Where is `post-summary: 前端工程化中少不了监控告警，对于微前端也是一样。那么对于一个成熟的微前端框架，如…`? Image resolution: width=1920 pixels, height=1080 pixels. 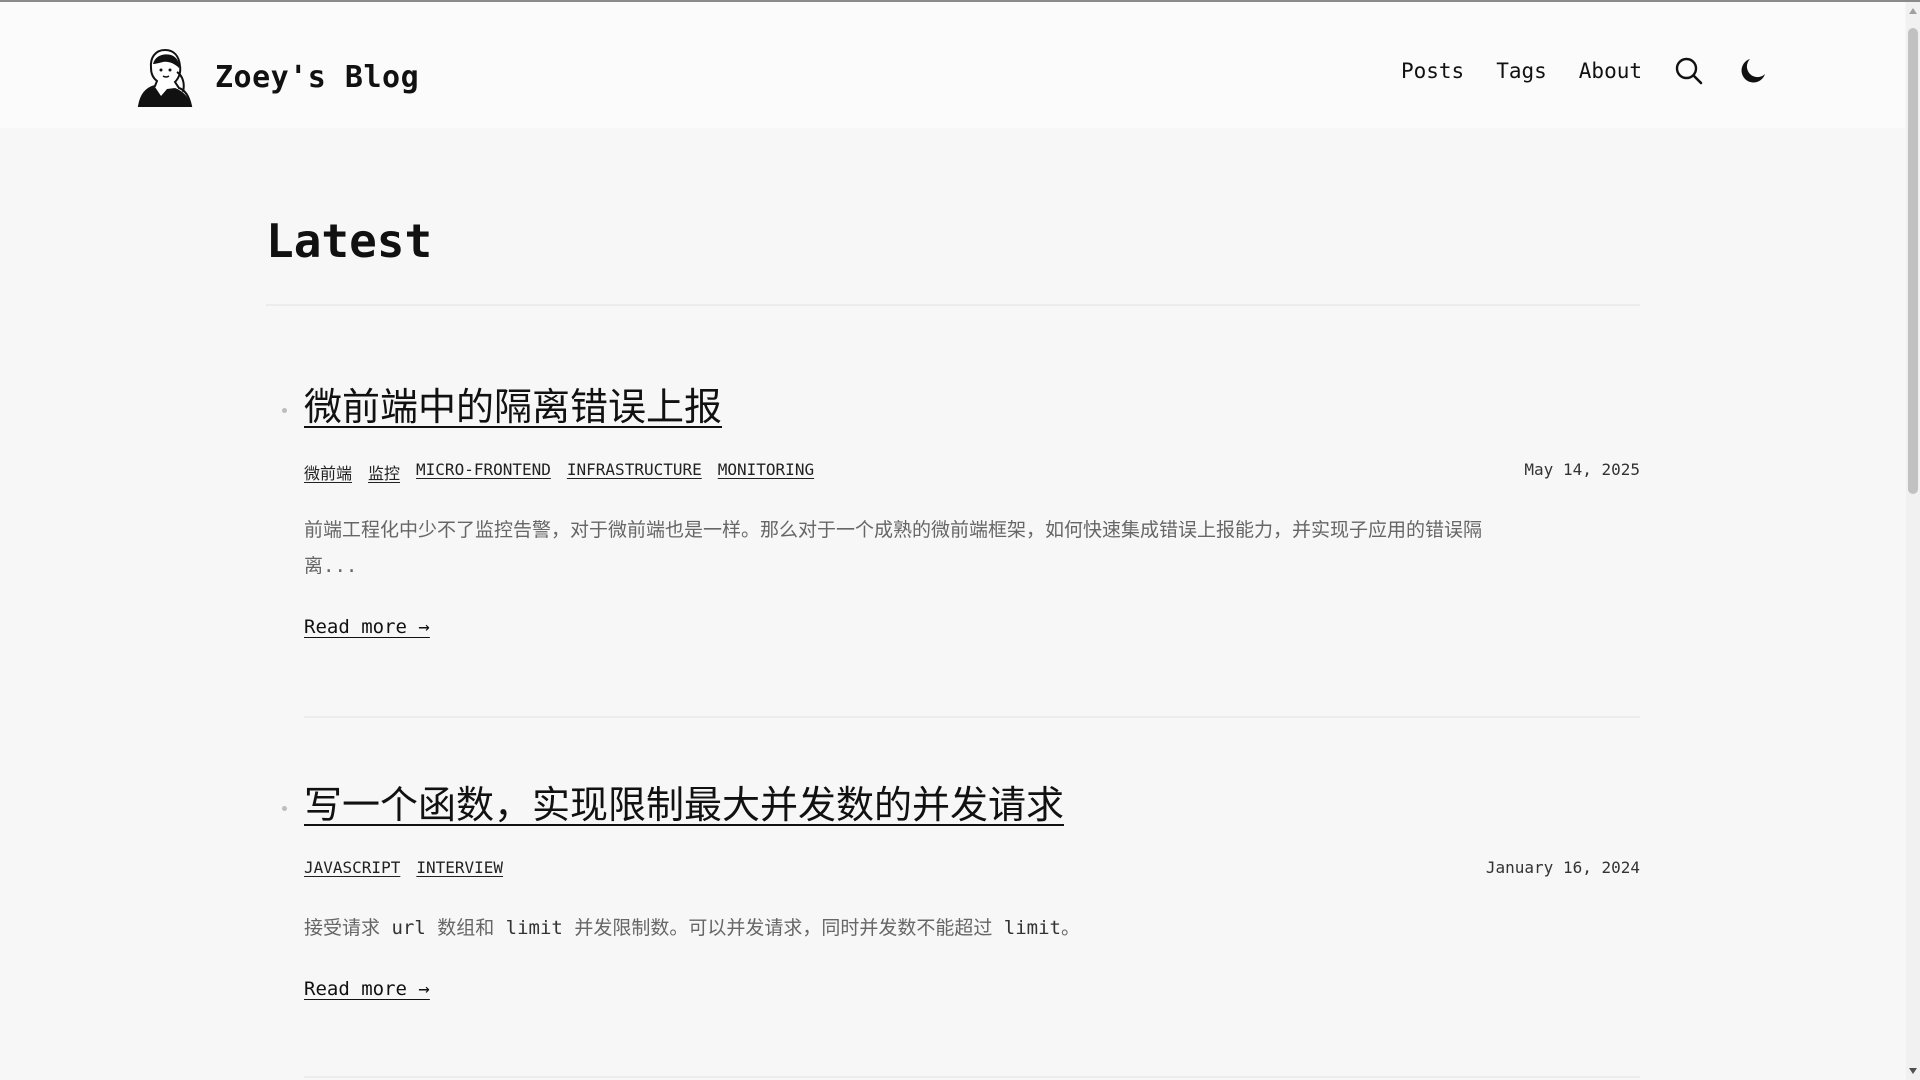 post-summary: 前端工程化中少不了监控告警，对于微前端也是一样。那么对于一个成熟的微前端框架，如… is located at coordinates (972, 548).